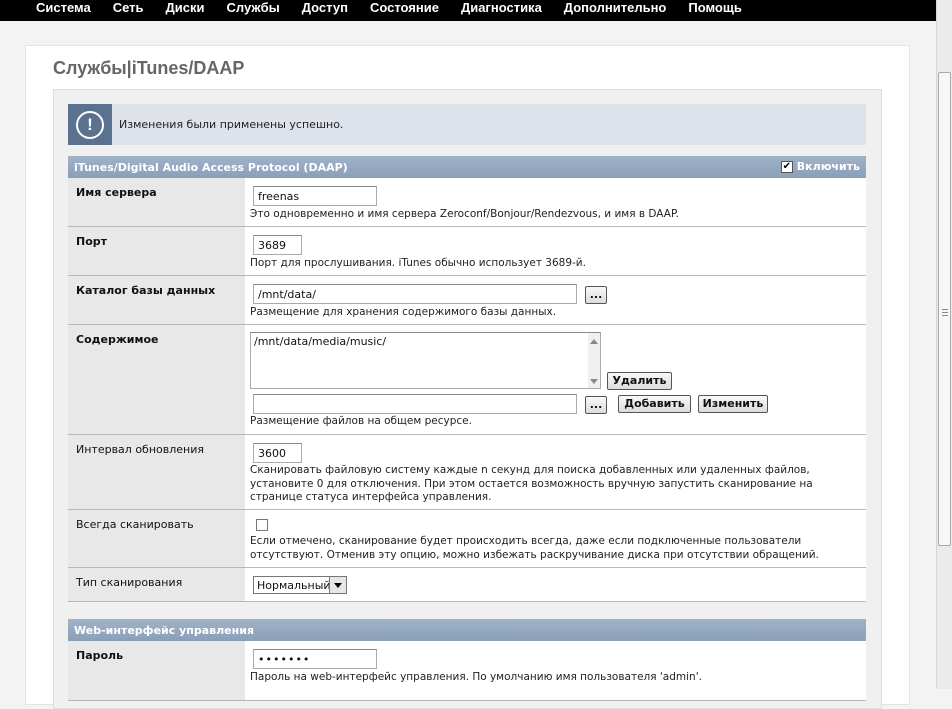 The width and height of the screenshot is (952, 709). I want to click on message-icon-box: !, so click(90, 124).